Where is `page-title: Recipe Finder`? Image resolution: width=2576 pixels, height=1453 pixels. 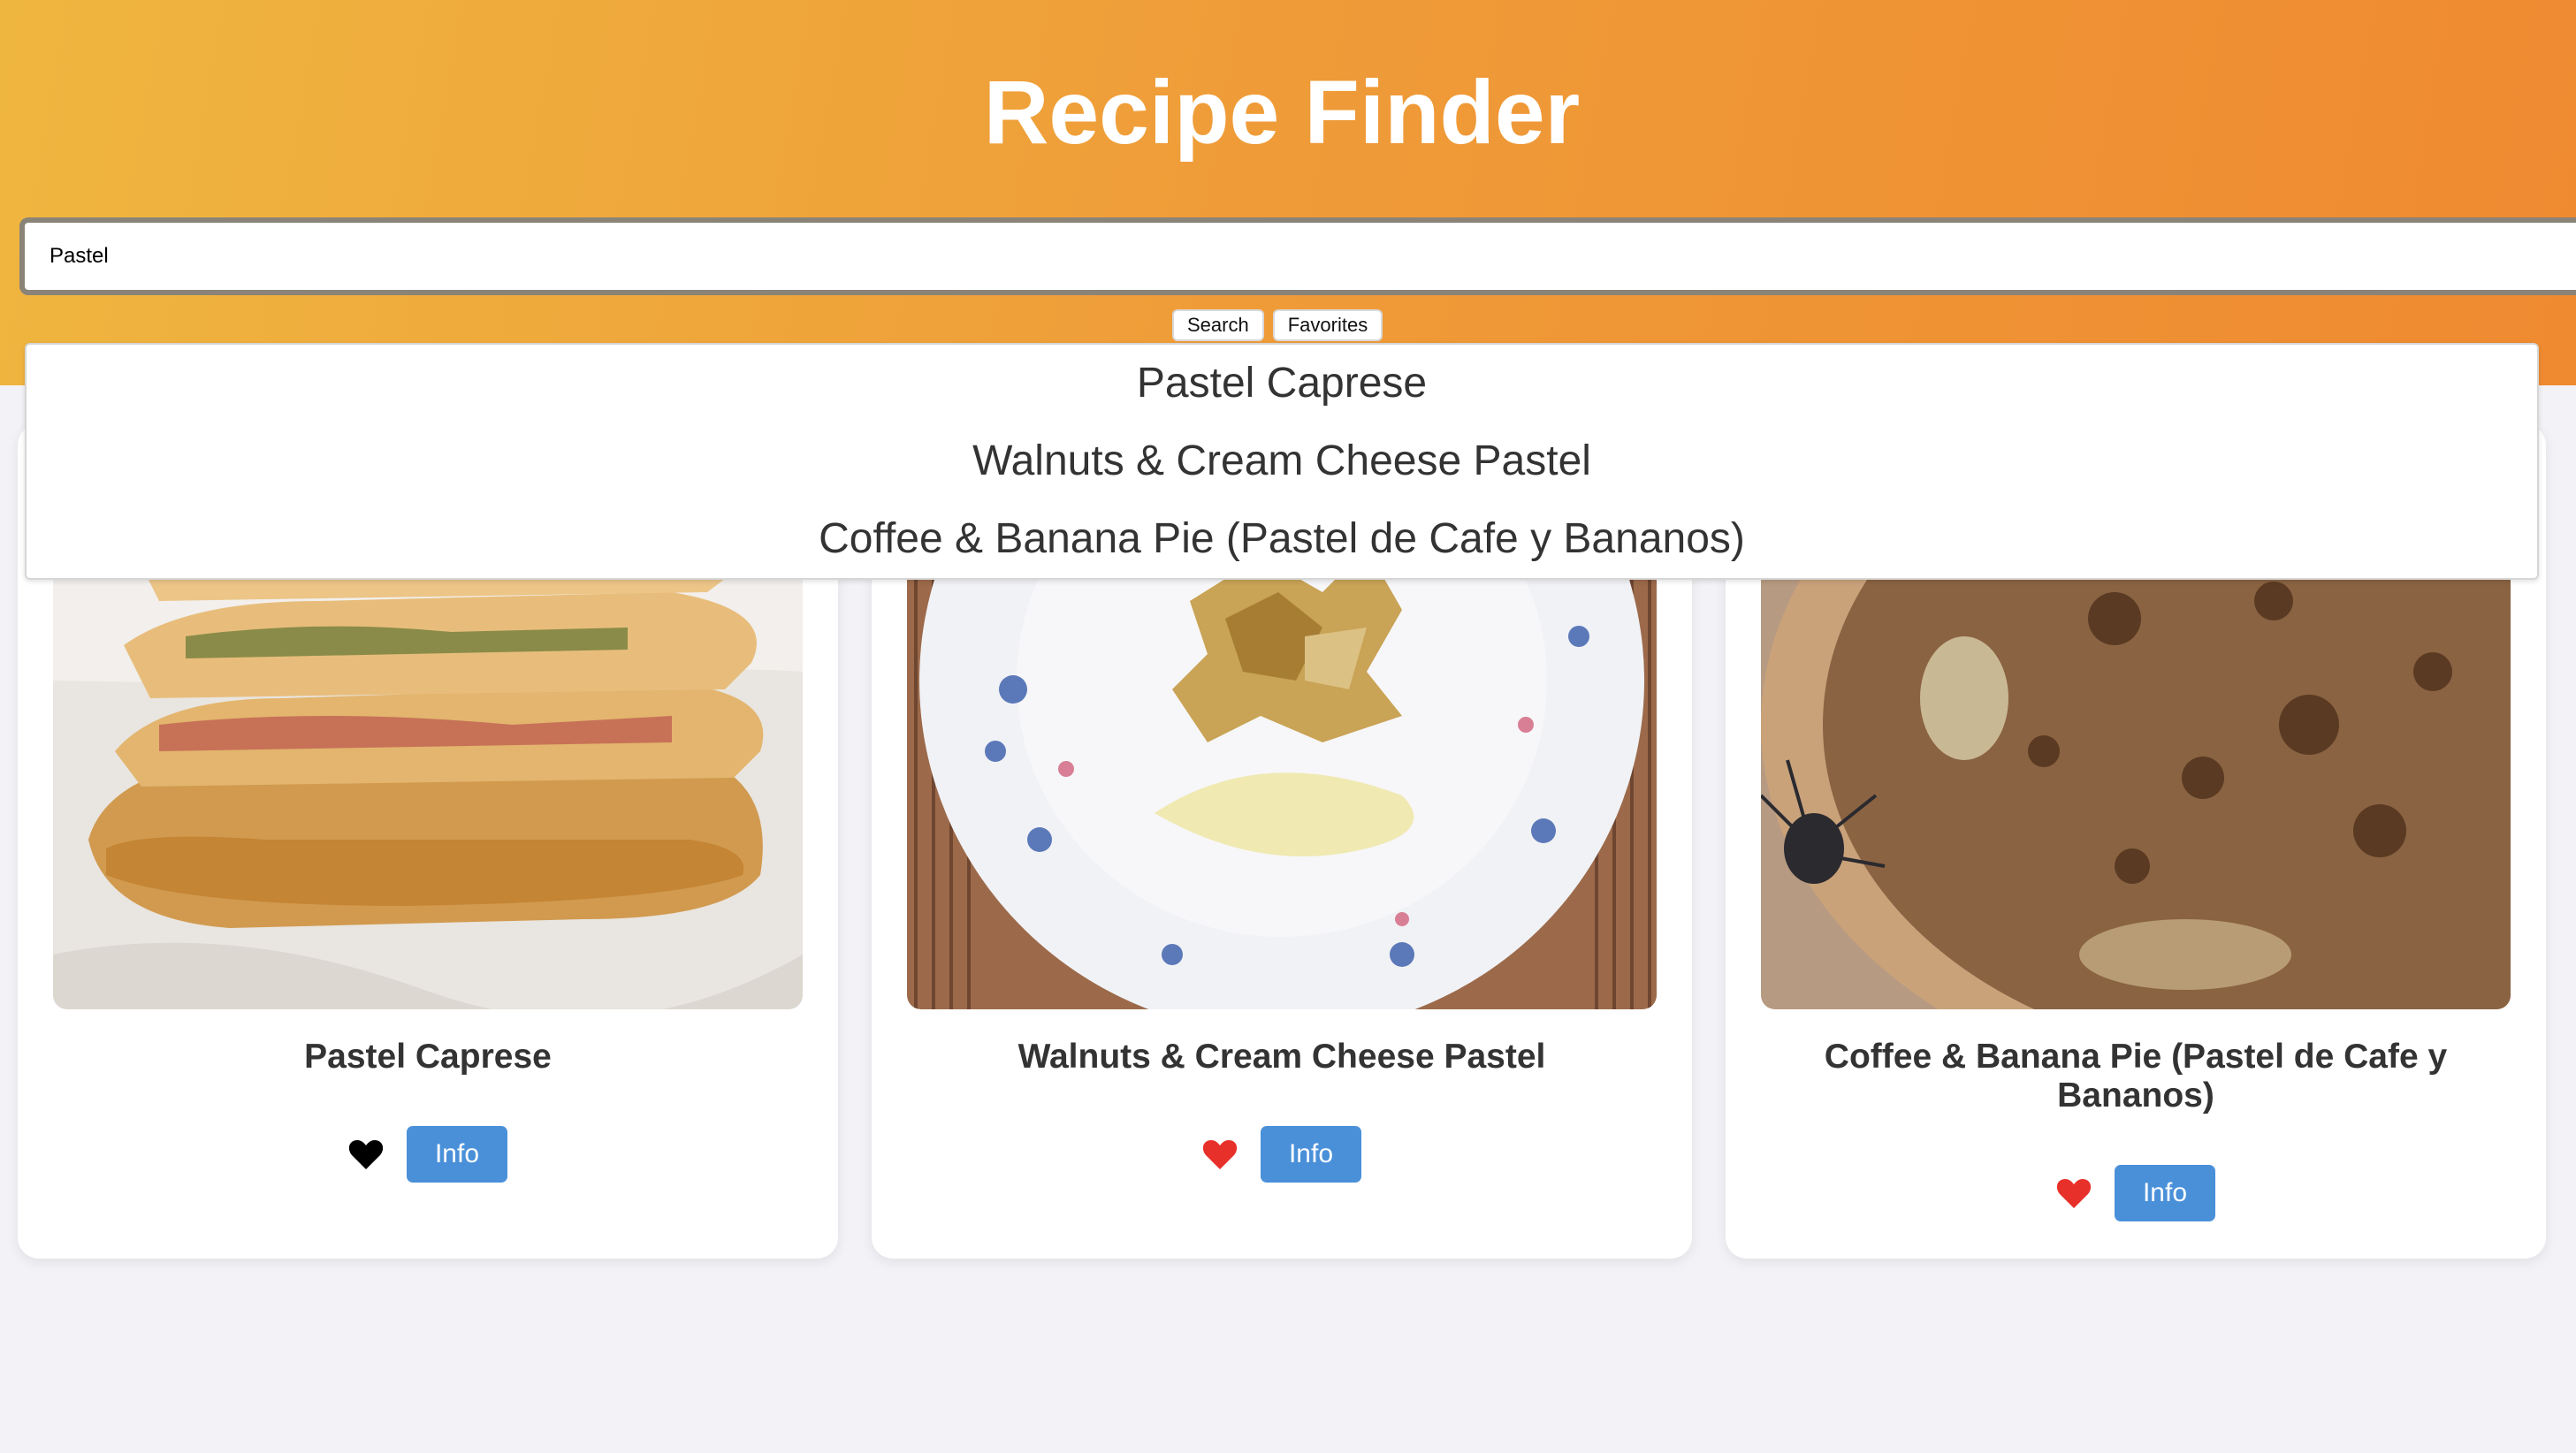
page-title: Recipe Finder is located at coordinates (1282, 112).